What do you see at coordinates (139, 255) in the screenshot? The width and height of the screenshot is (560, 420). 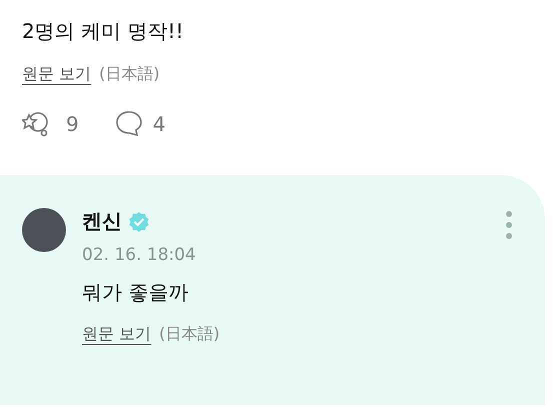 I see `comment-time: 02. 16. 18:04` at bounding box center [139, 255].